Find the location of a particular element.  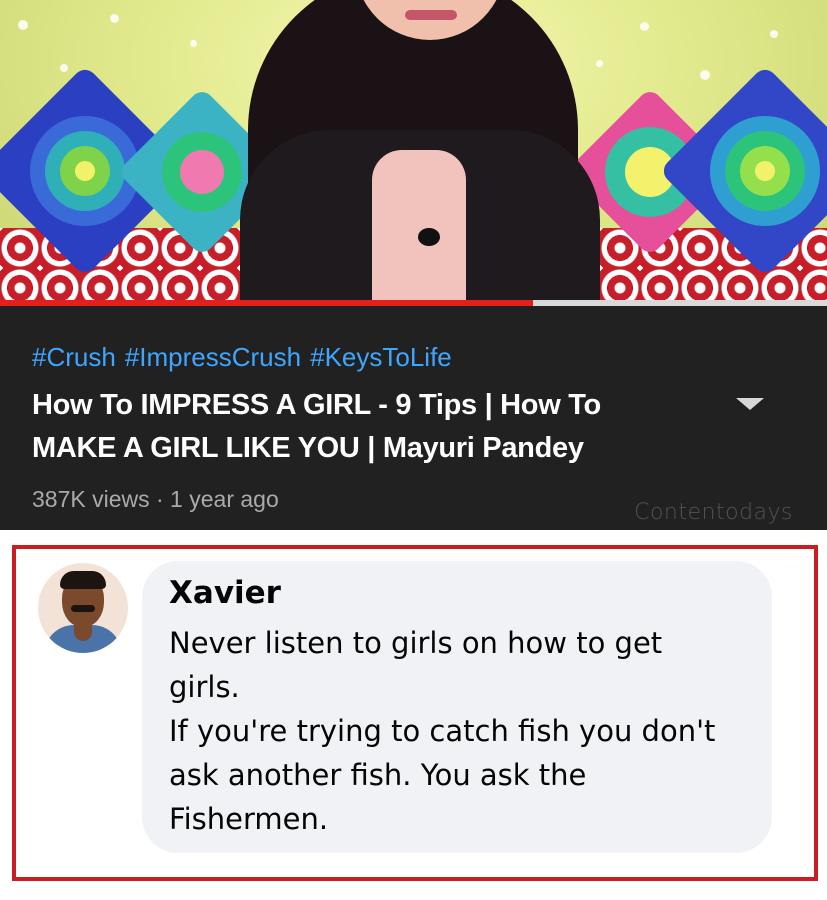

comment-line: Fishermen. is located at coordinates (249, 819).